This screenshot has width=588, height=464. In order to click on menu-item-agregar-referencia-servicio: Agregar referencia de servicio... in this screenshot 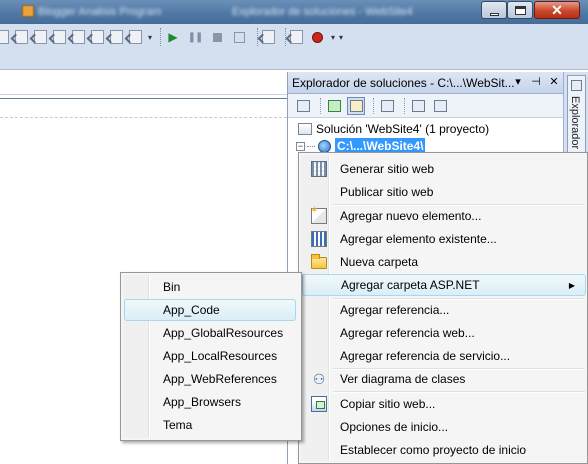, I will do `click(444, 356)`.